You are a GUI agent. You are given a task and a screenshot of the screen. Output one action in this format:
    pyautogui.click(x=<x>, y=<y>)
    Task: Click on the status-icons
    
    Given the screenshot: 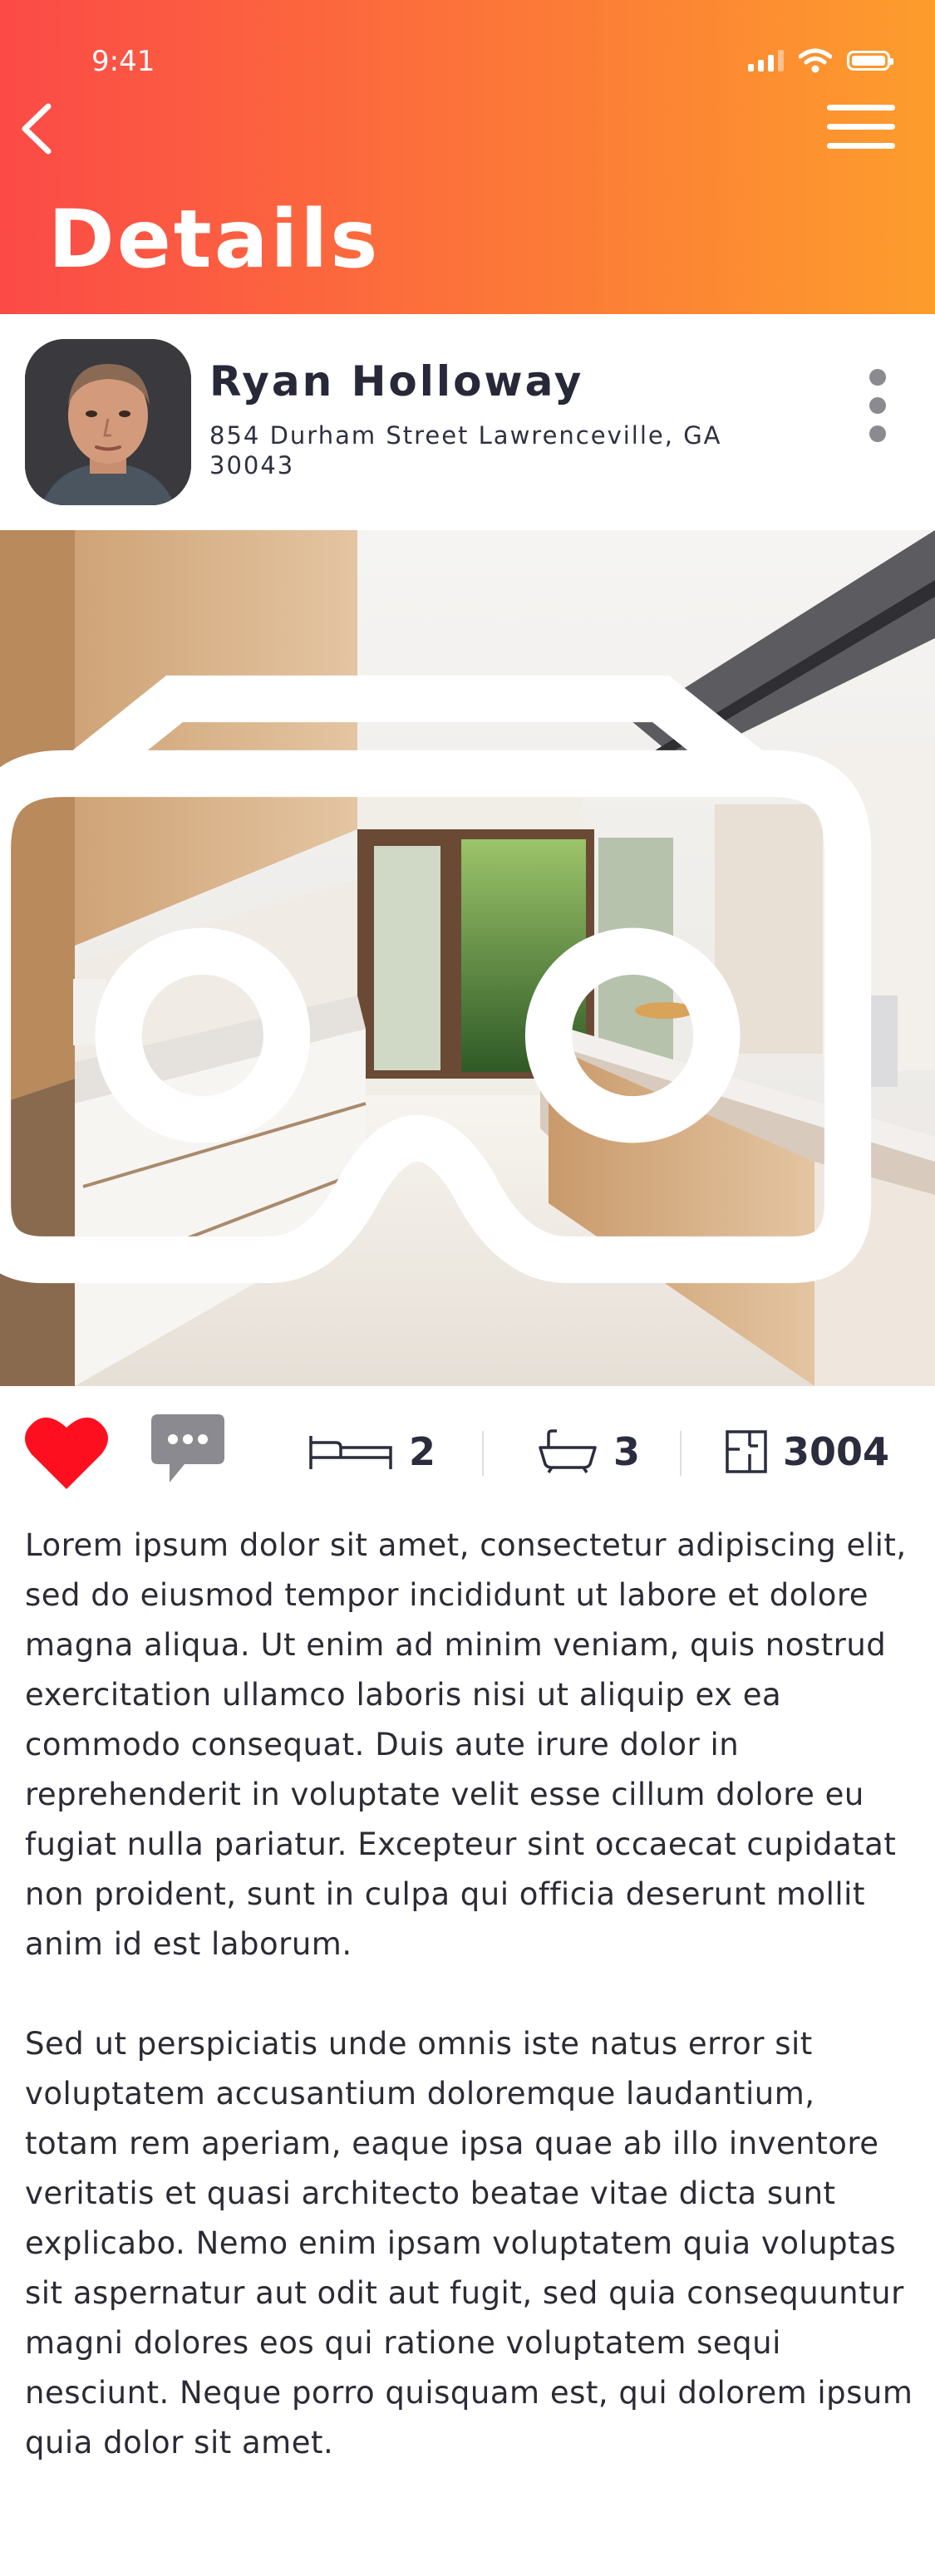 What is the action you would take?
    pyautogui.click(x=820, y=61)
    